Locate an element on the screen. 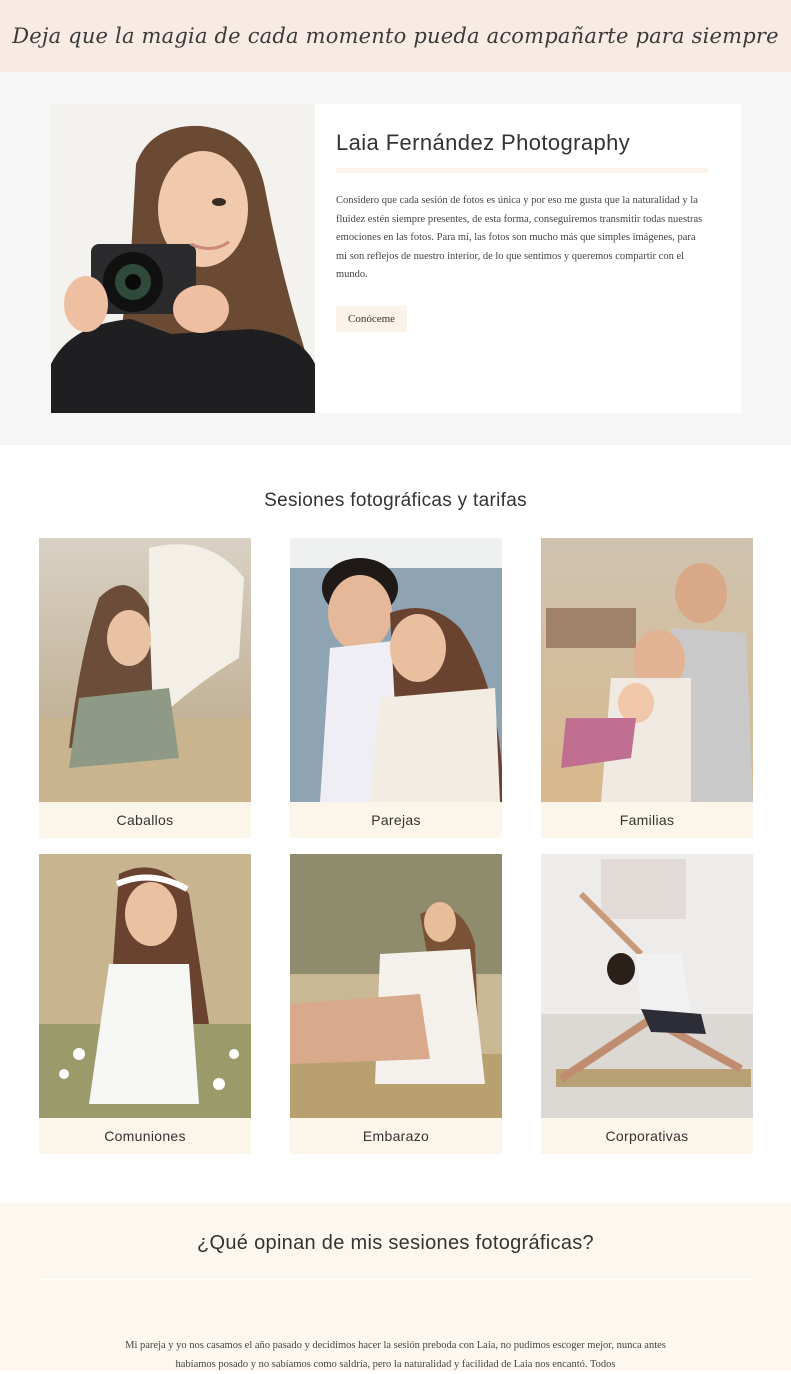 Image resolution: width=791 pixels, height=1374 pixels. title-divider is located at coordinates (522, 170).